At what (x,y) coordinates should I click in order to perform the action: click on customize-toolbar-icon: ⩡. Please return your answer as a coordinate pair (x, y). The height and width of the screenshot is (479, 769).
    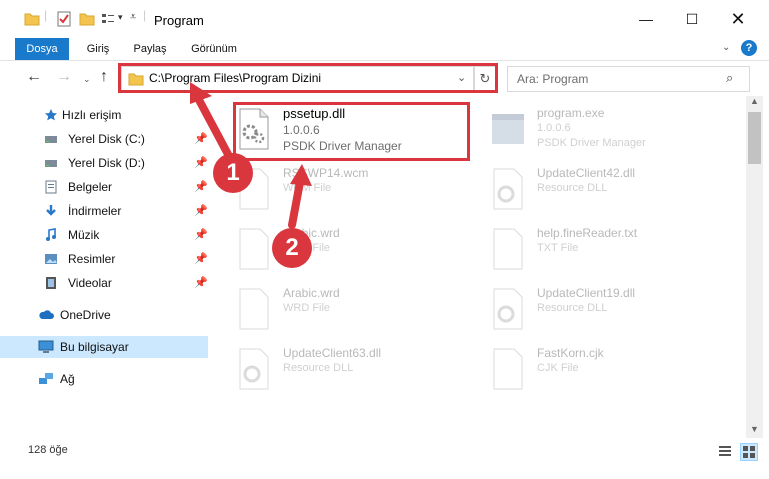
    Looking at the image, I should click on (133, 17).